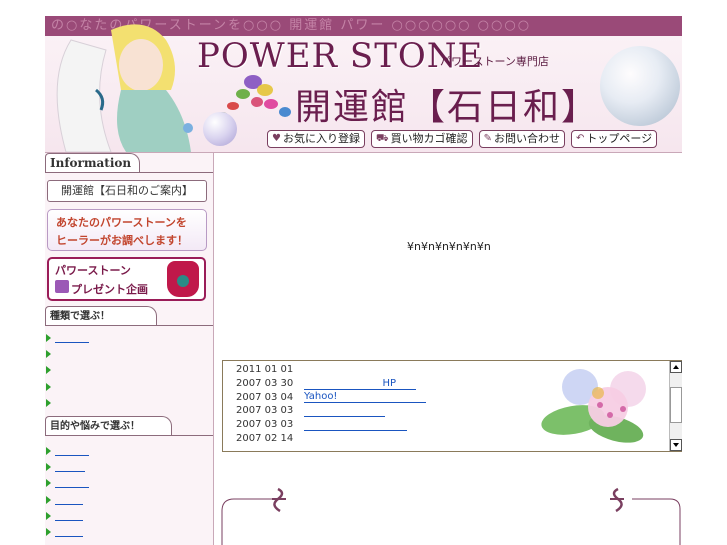 The height and width of the screenshot is (545, 727). I want to click on news-date: 2011 01 01, so click(265, 370).